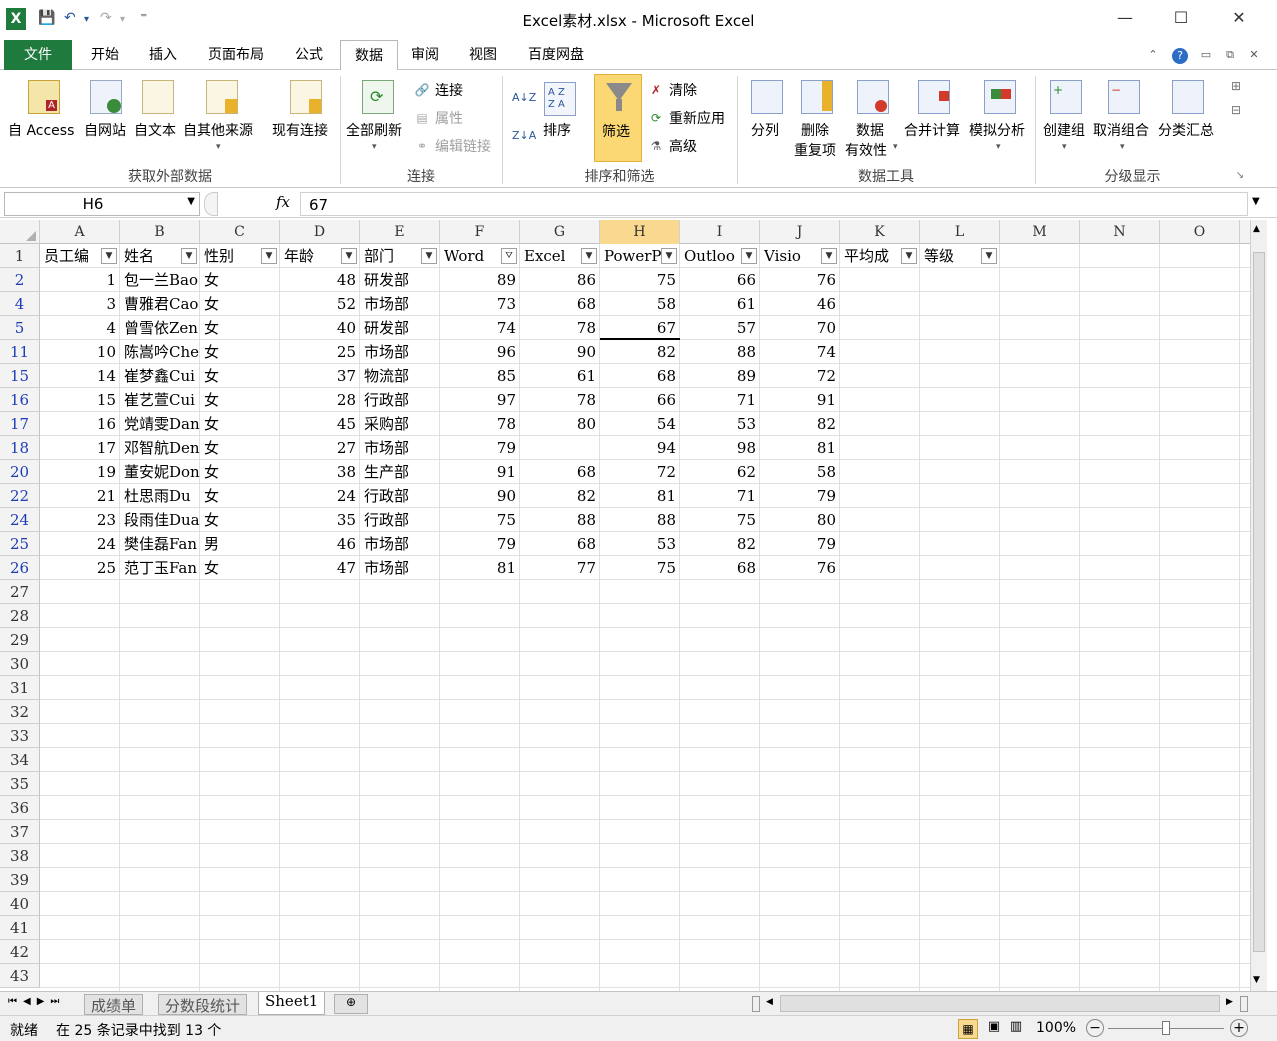 This screenshot has width=1277, height=1041. Describe the element at coordinates (720, 448) in the screenshot. I see `cell: 98` at that location.